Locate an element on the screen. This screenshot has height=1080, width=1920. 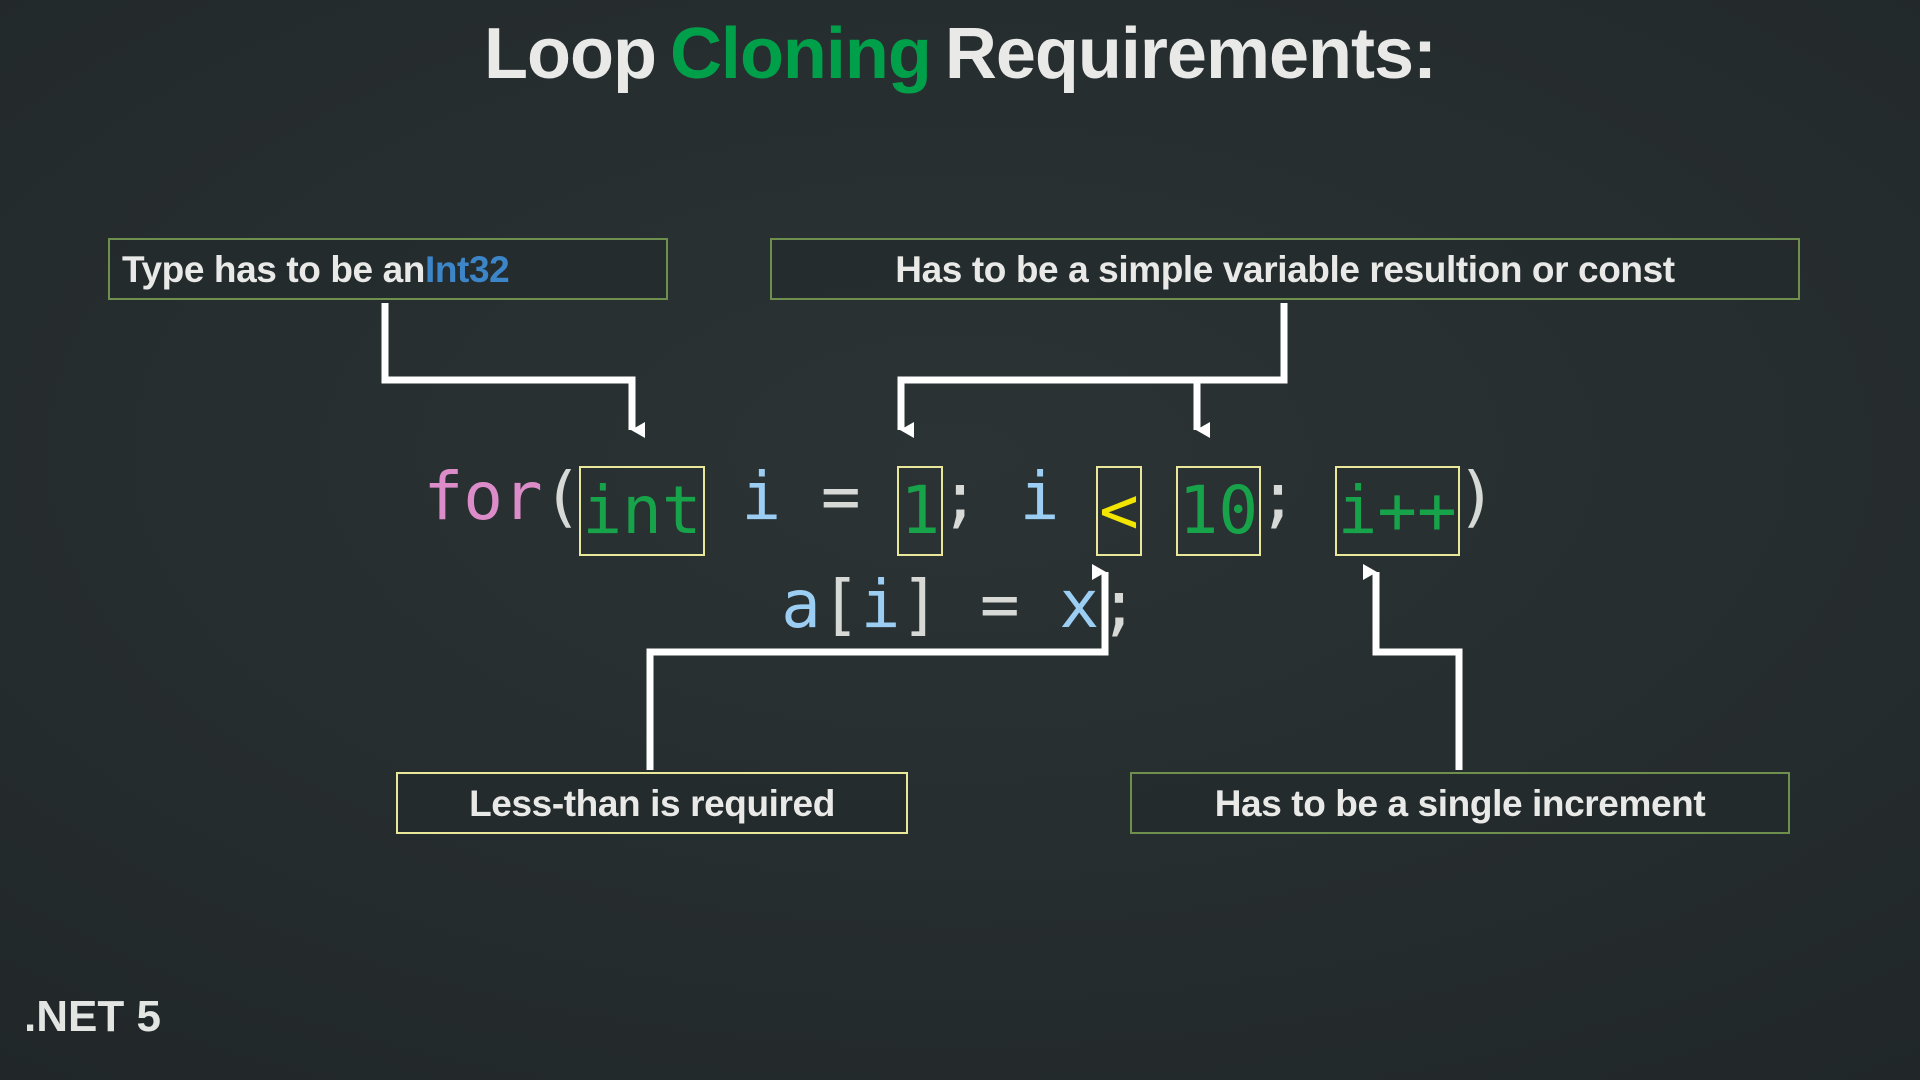
code-highlight-one: 1 is located at coordinates (920, 511).